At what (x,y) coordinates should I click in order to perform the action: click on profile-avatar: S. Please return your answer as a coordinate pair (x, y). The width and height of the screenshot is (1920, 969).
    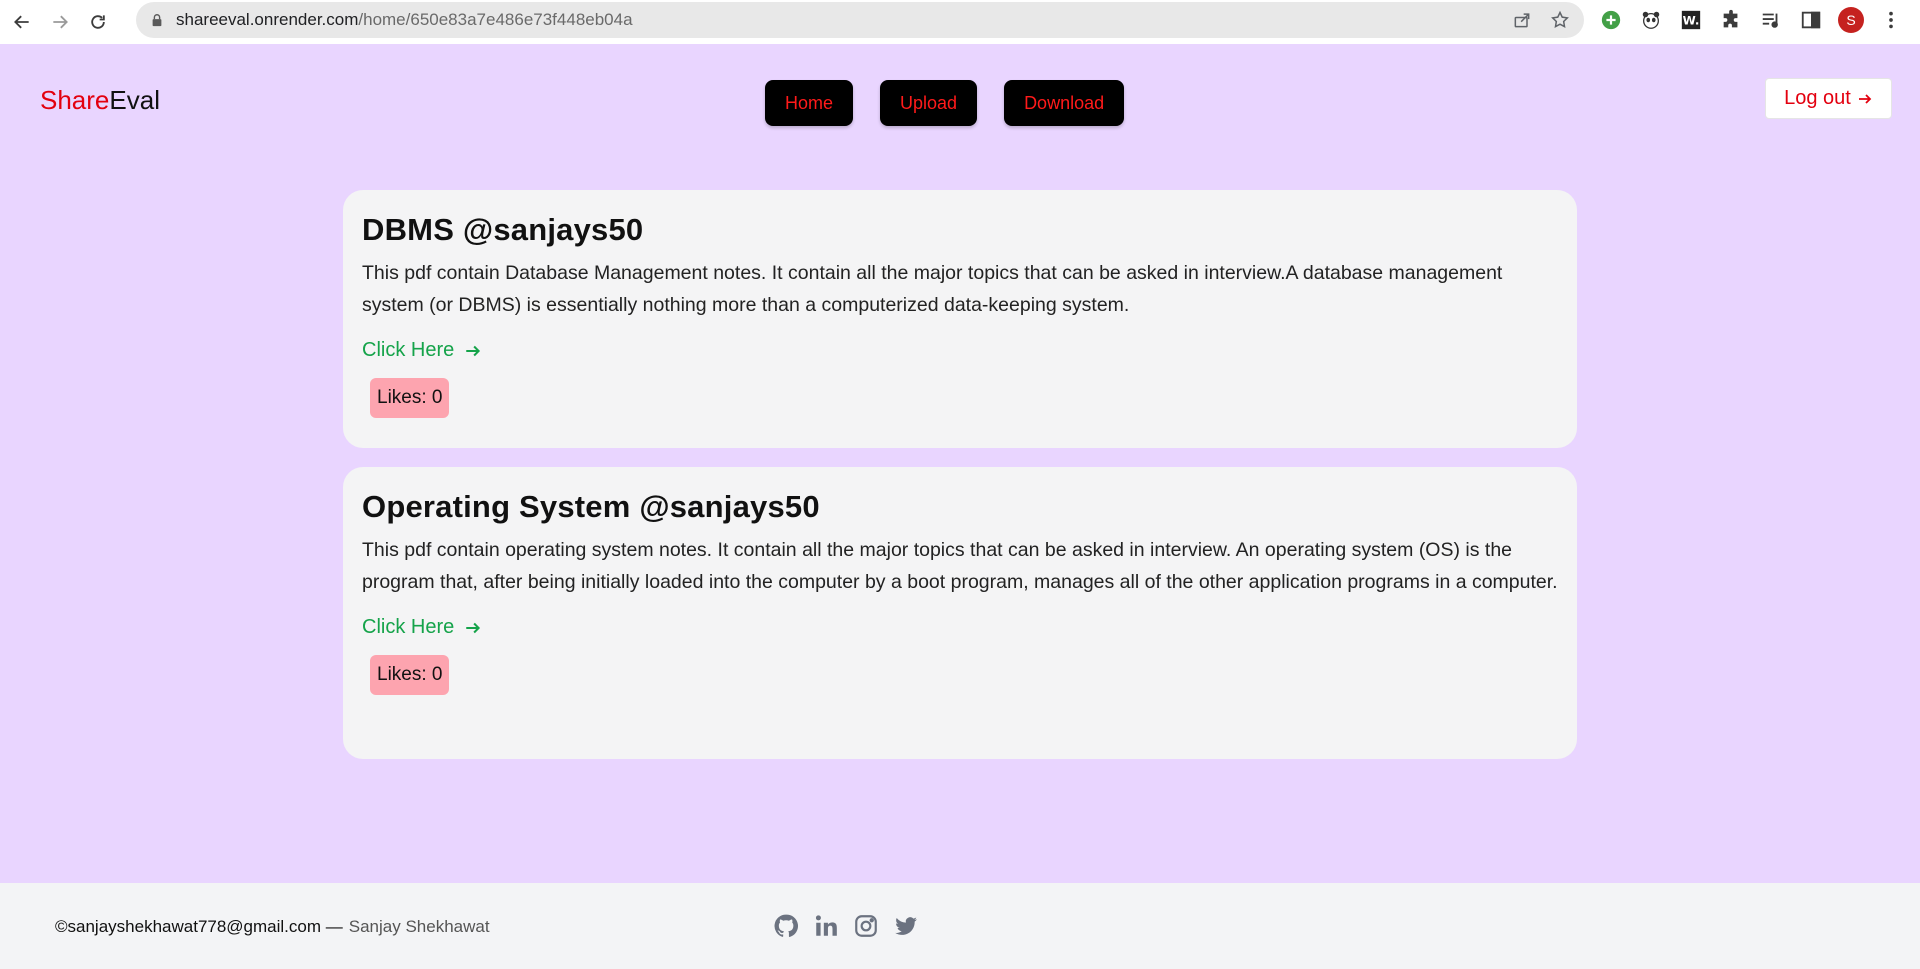
    Looking at the image, I should click on (1851, 20).